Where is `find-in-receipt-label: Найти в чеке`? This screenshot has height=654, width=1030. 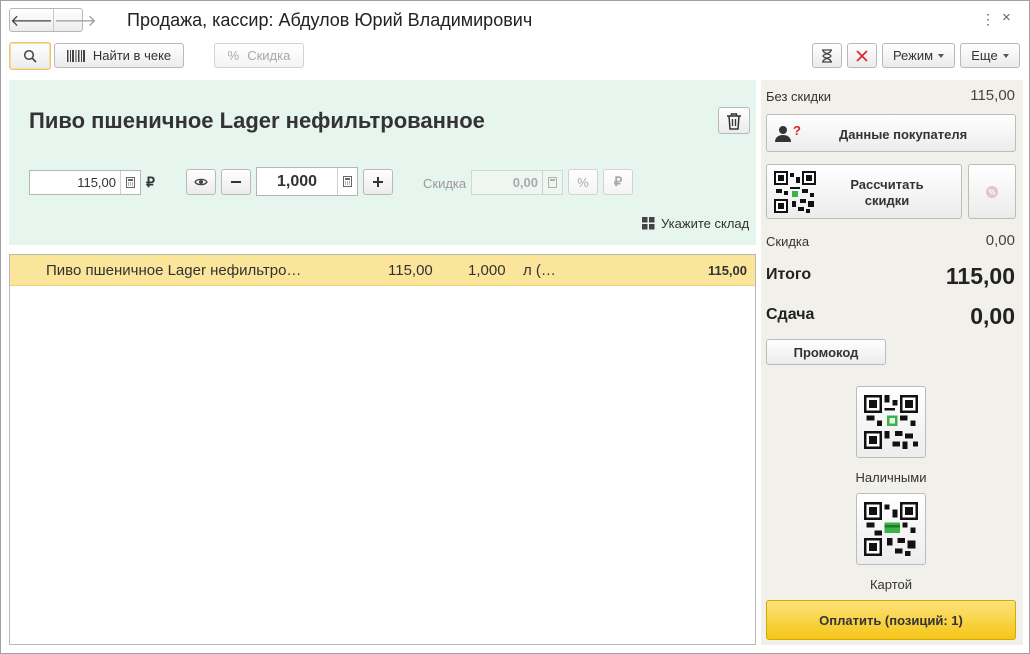
find-in-receipt-label: Найти в чеке is located at coordinates (132, 55).